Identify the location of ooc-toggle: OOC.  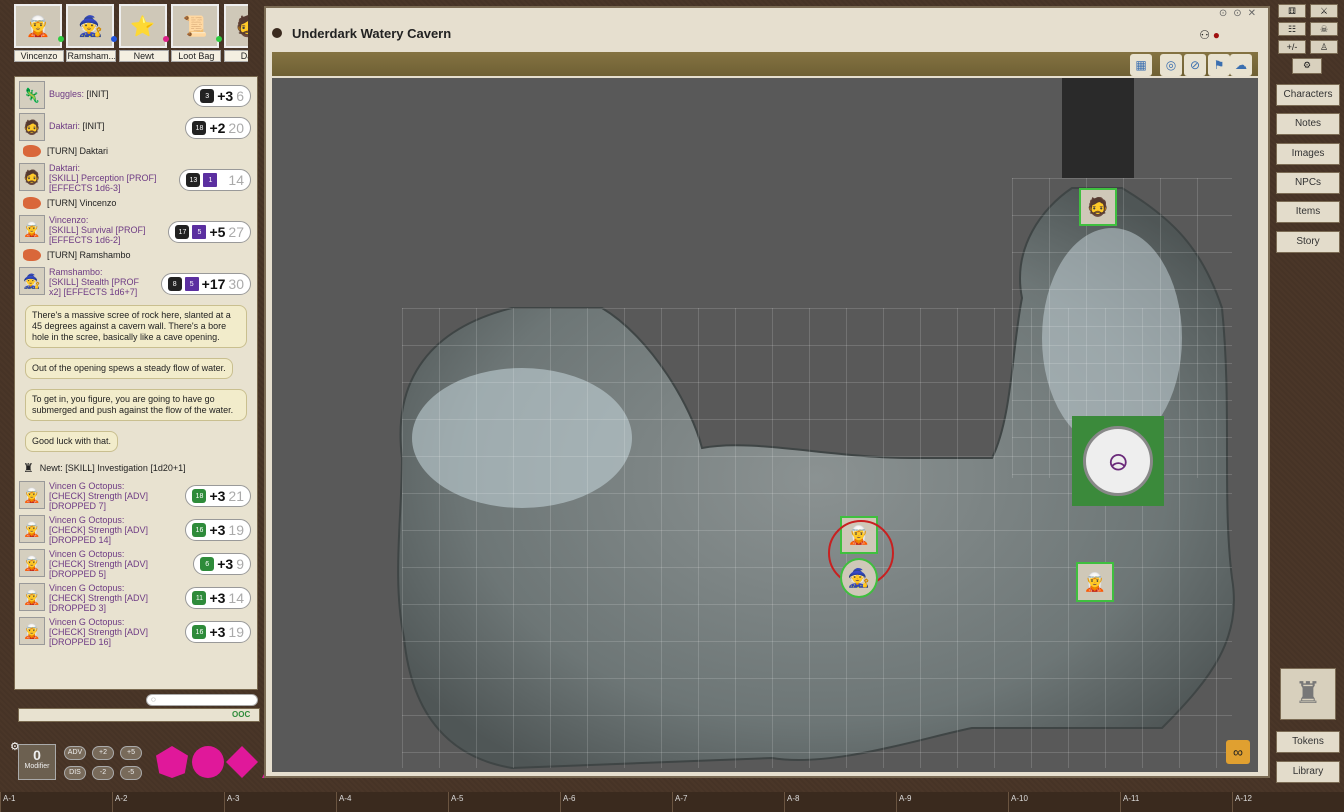
(241, 714).